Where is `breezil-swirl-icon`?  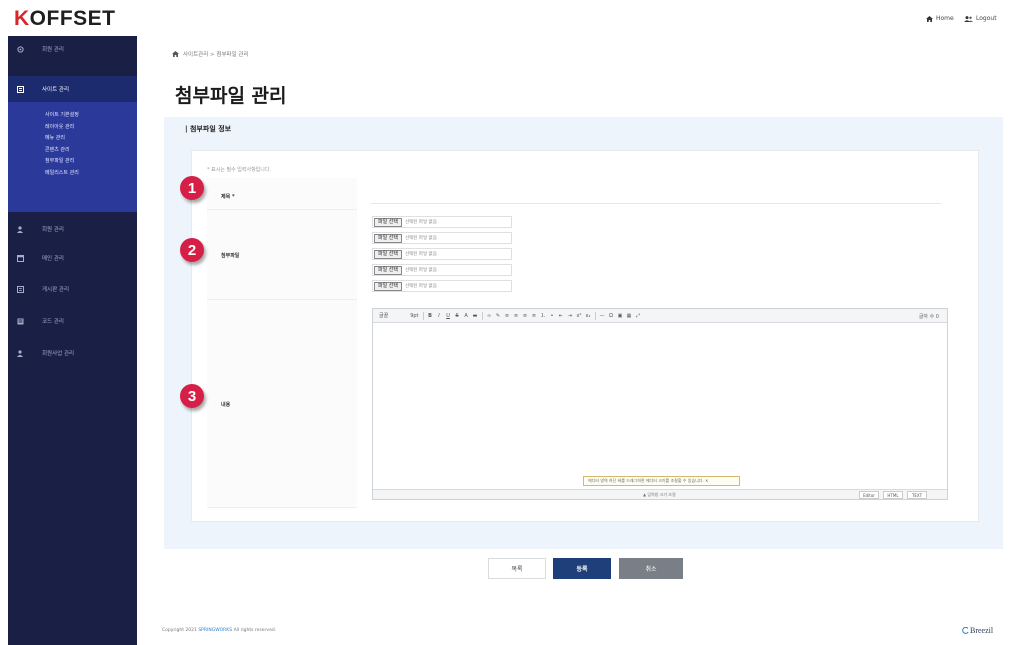
breezil-swirl-icon is located at coordinates (965, 630).